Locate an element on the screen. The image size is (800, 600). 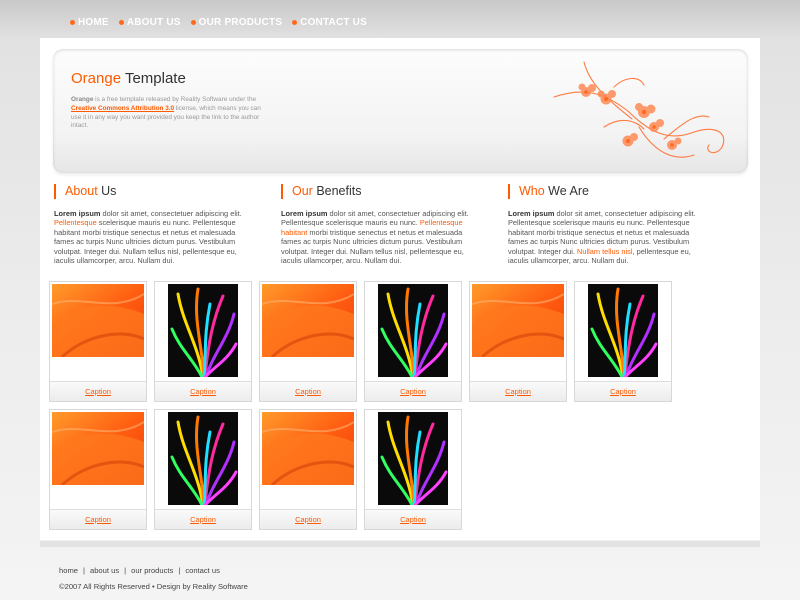
top-nav: HOME ABOUT US OUR PRODUCTS CONTACT US is located at coordinates (218, 22).